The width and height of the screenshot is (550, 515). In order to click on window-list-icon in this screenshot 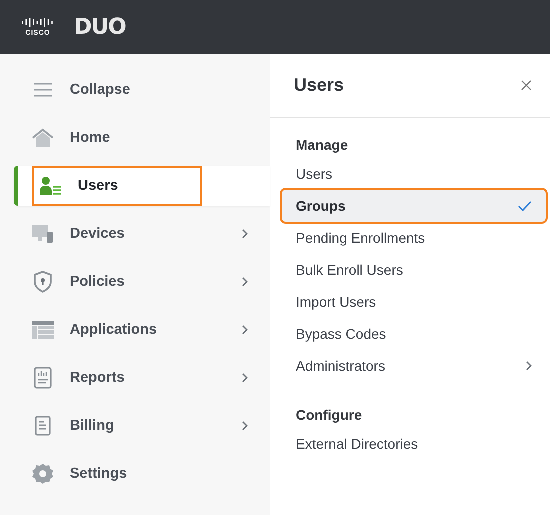, I will do `click(43, 330)`.